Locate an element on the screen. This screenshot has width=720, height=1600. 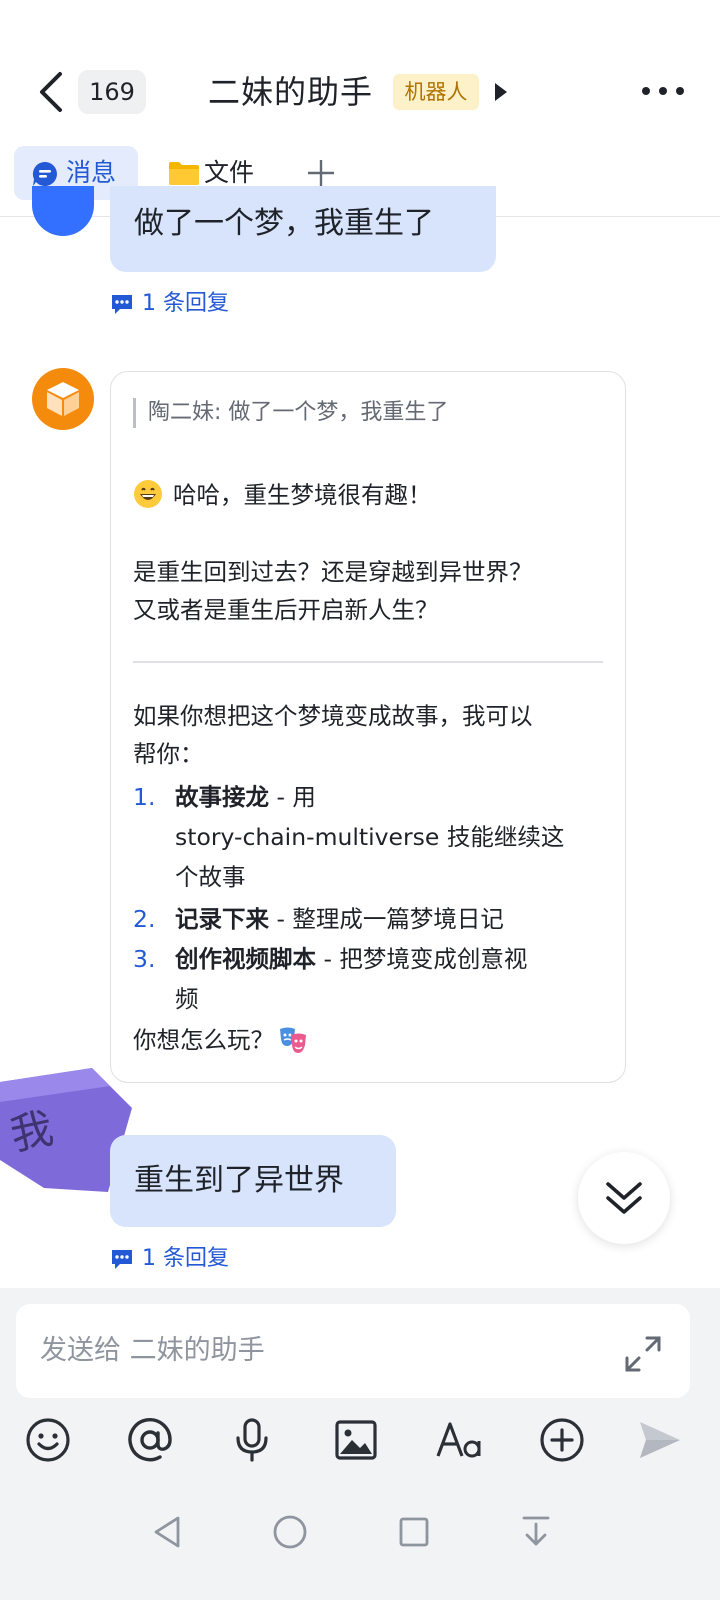
list-number: 2. is located at coordinates (144, 919).